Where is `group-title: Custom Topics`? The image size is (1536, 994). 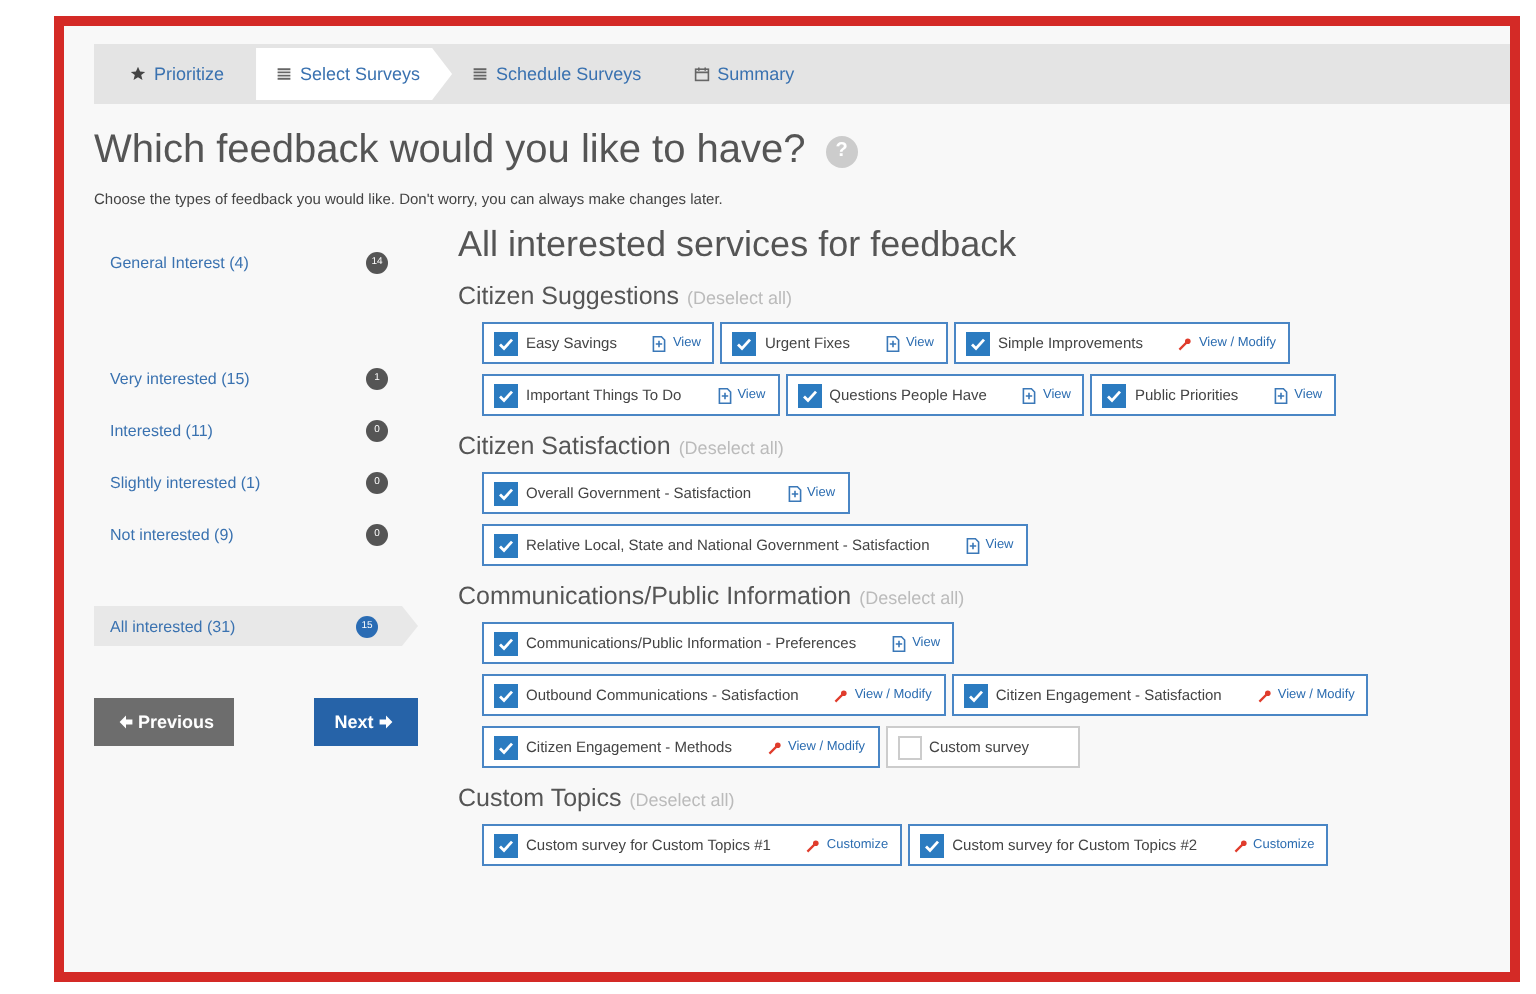
group-title: Custom Topics is located at coordinates (540, 798).